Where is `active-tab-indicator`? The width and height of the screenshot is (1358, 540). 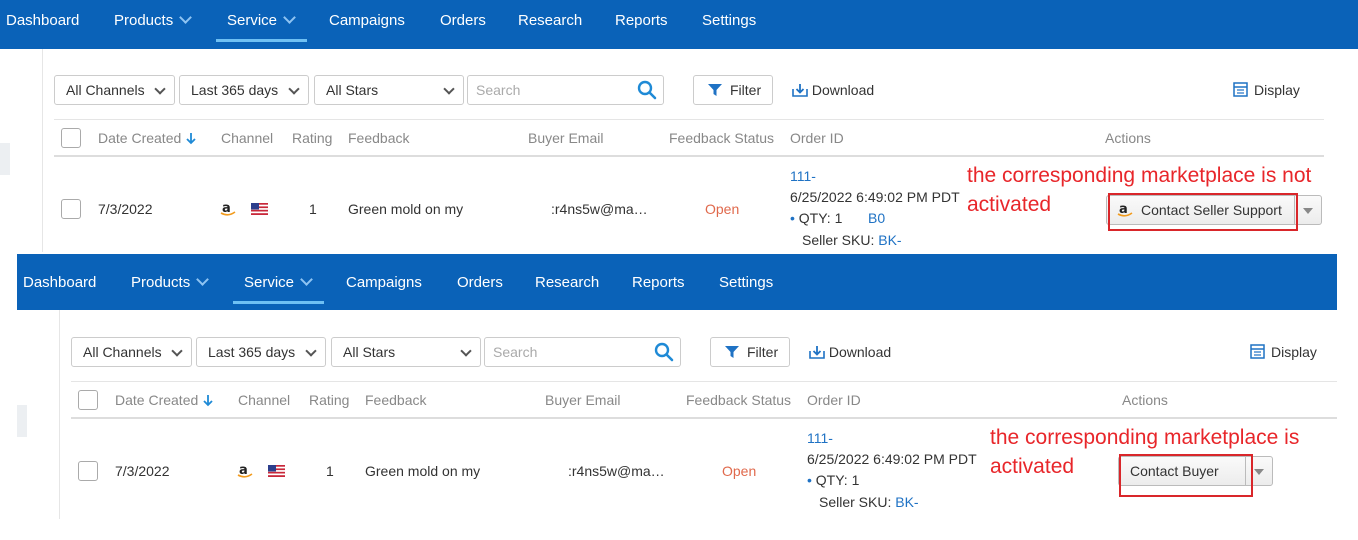
active-tab-indicator is located at coordinates (278, 302).